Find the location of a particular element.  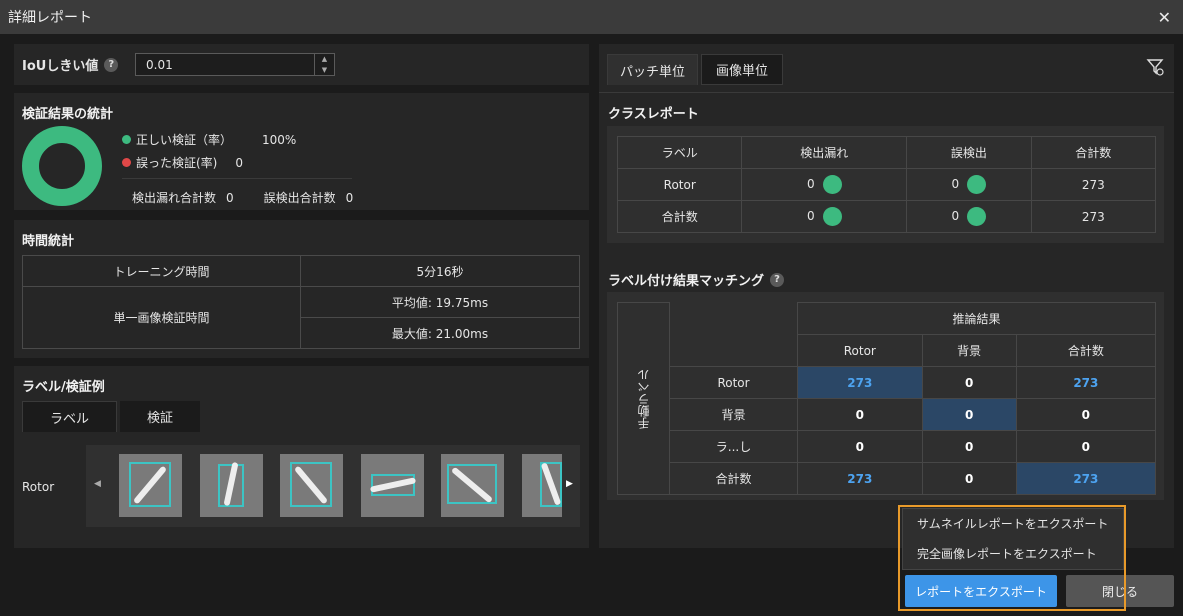

donut-chart is located at coordinates (62, 166).